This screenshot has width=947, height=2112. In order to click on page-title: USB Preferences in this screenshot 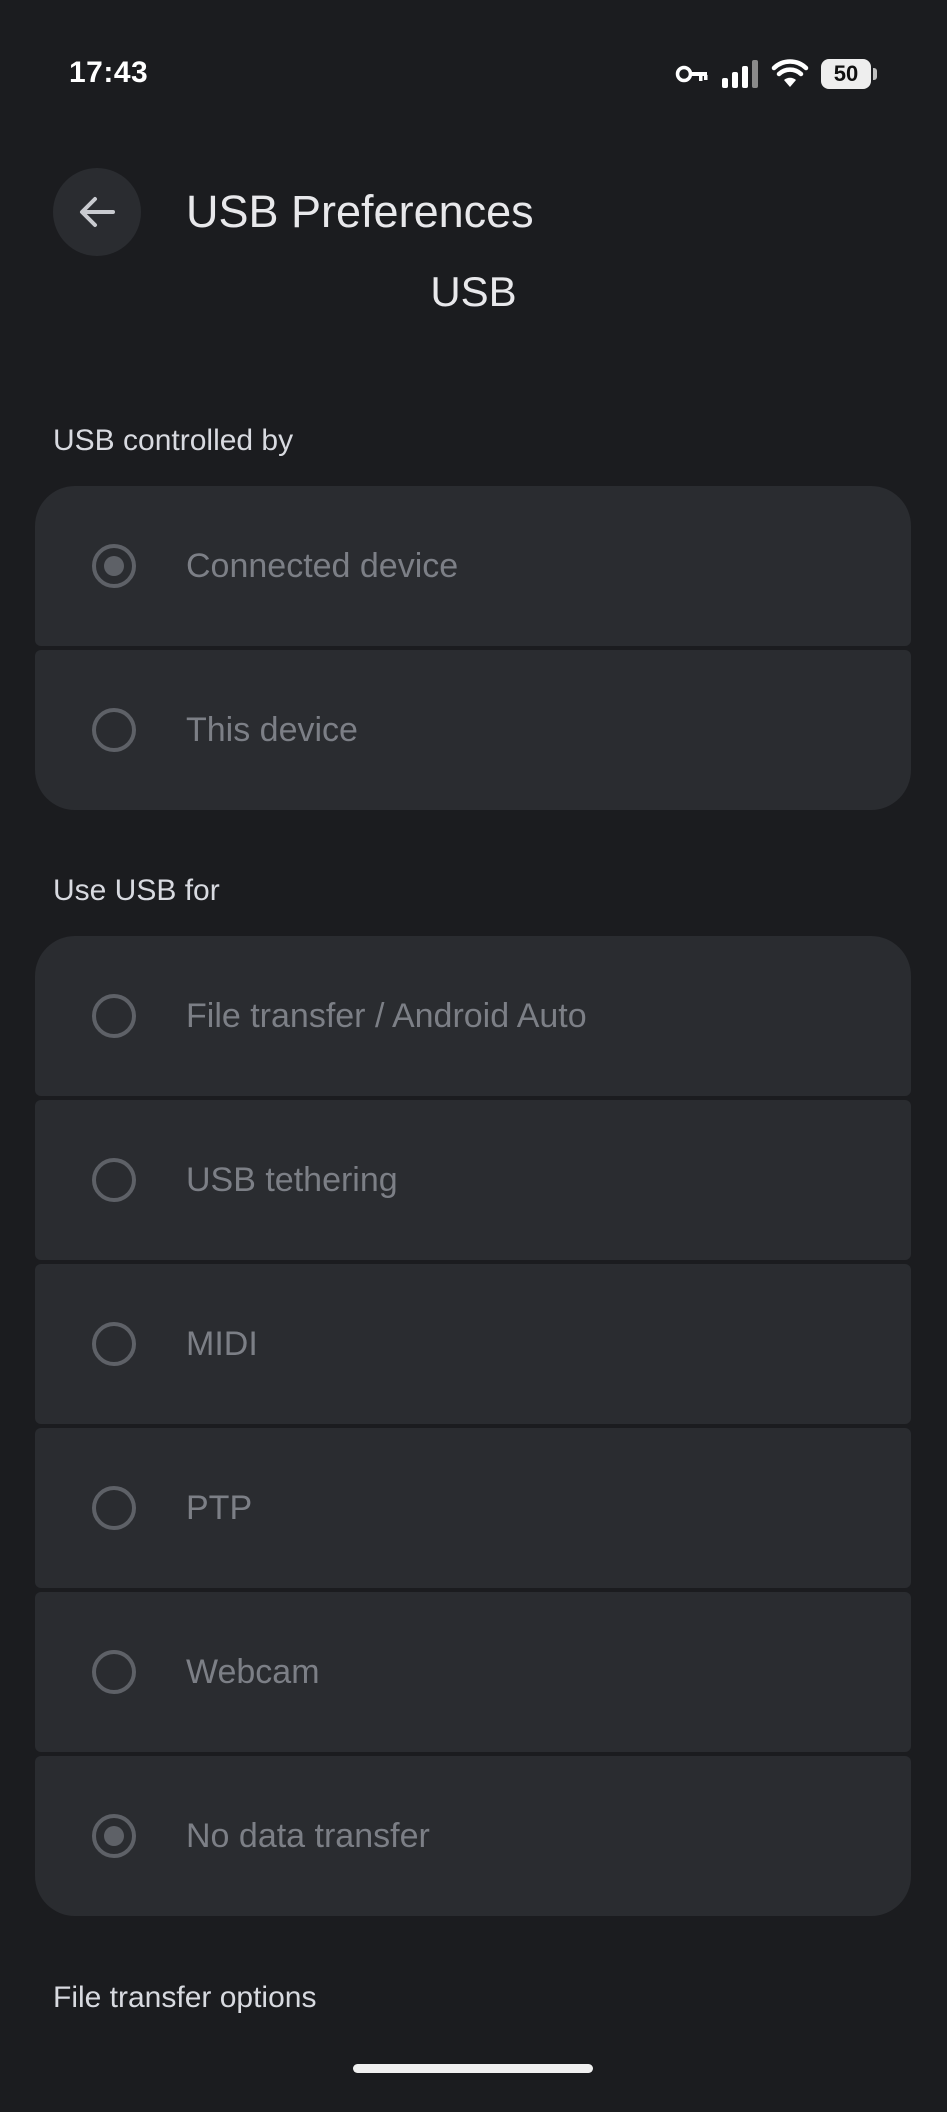, I will do `click(360, 211)`.